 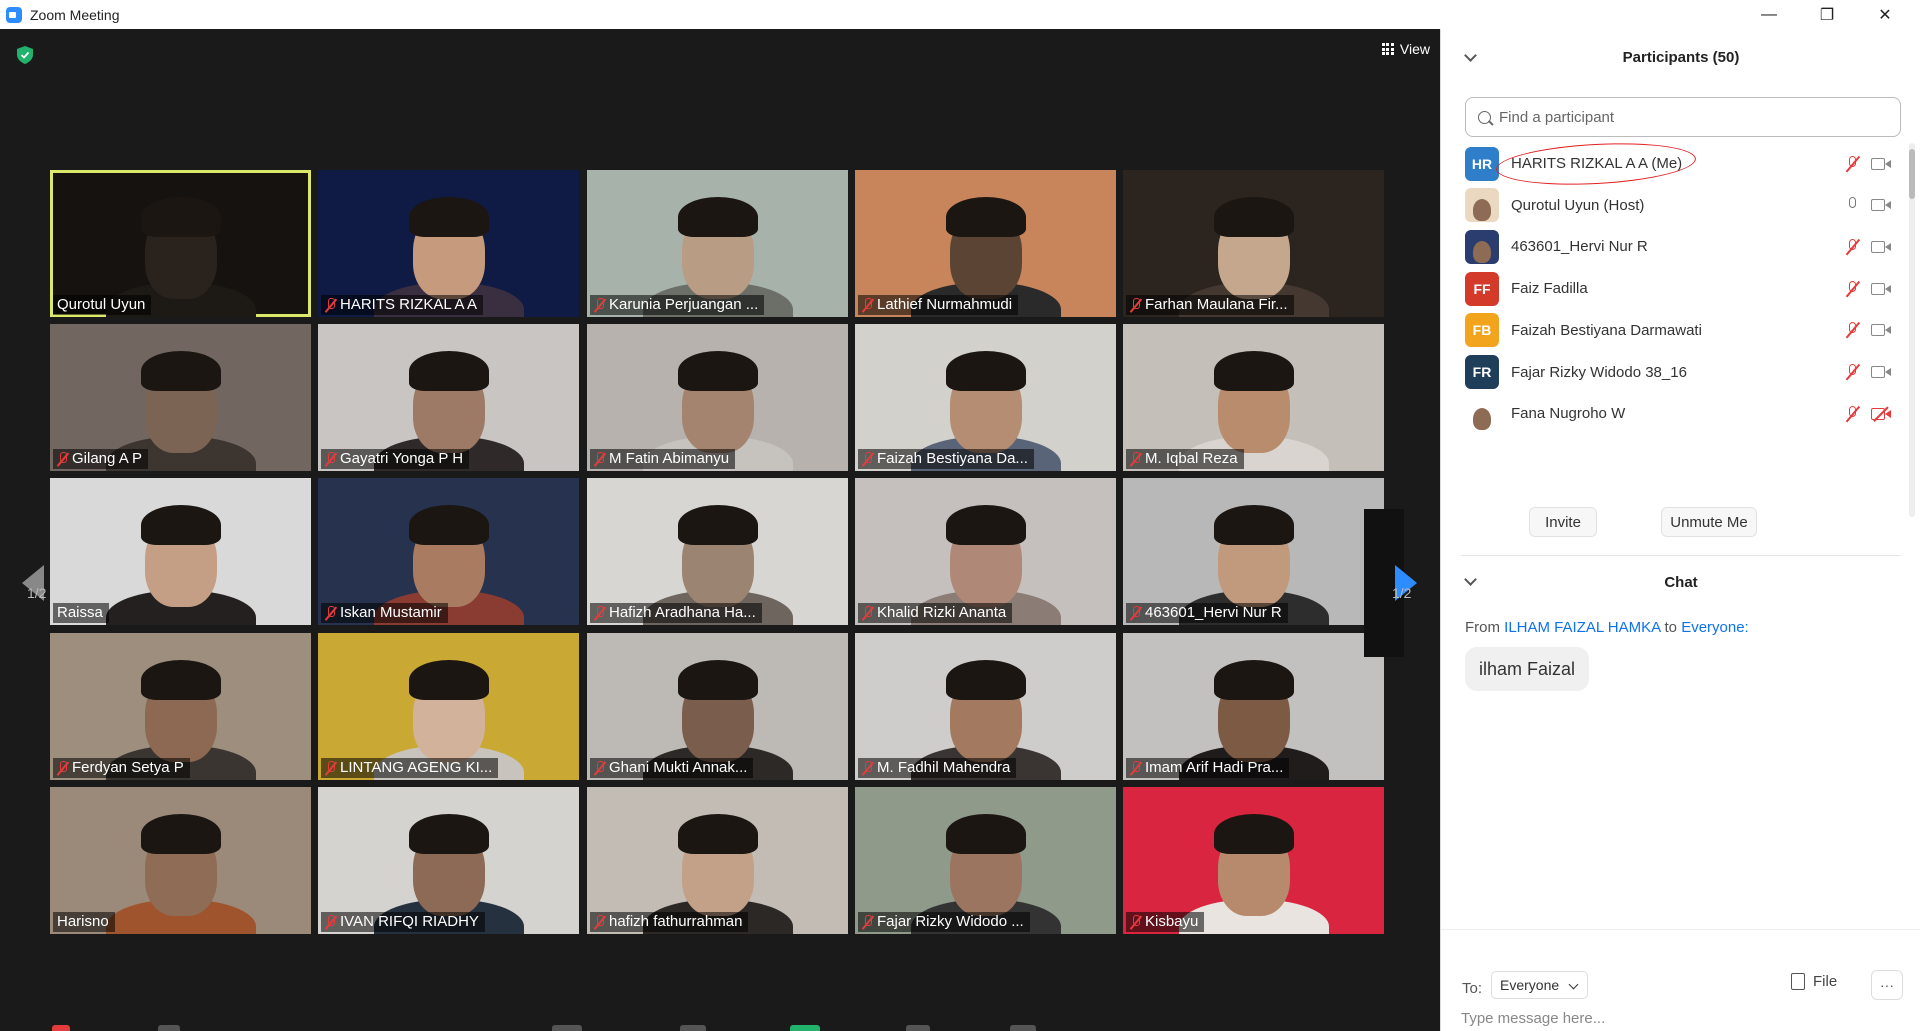 What do you see at coordinates (1484, 117) in the screenshot?
I see `search-icon` at bounding box center [1484, 117].